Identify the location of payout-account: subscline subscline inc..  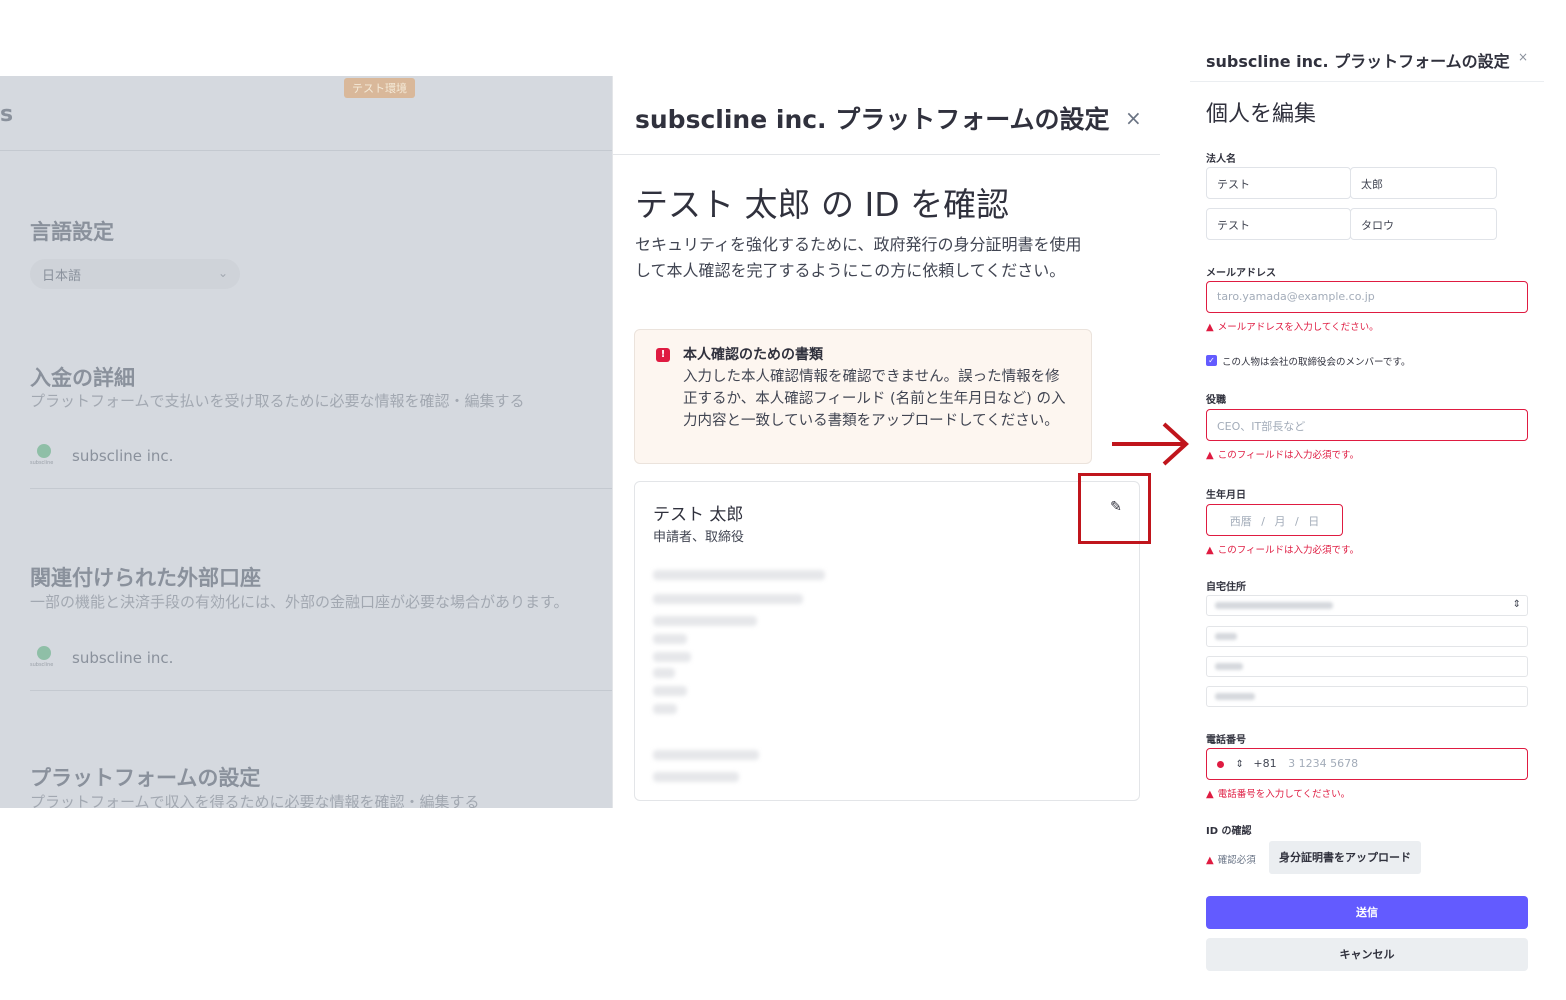
(101, 456).